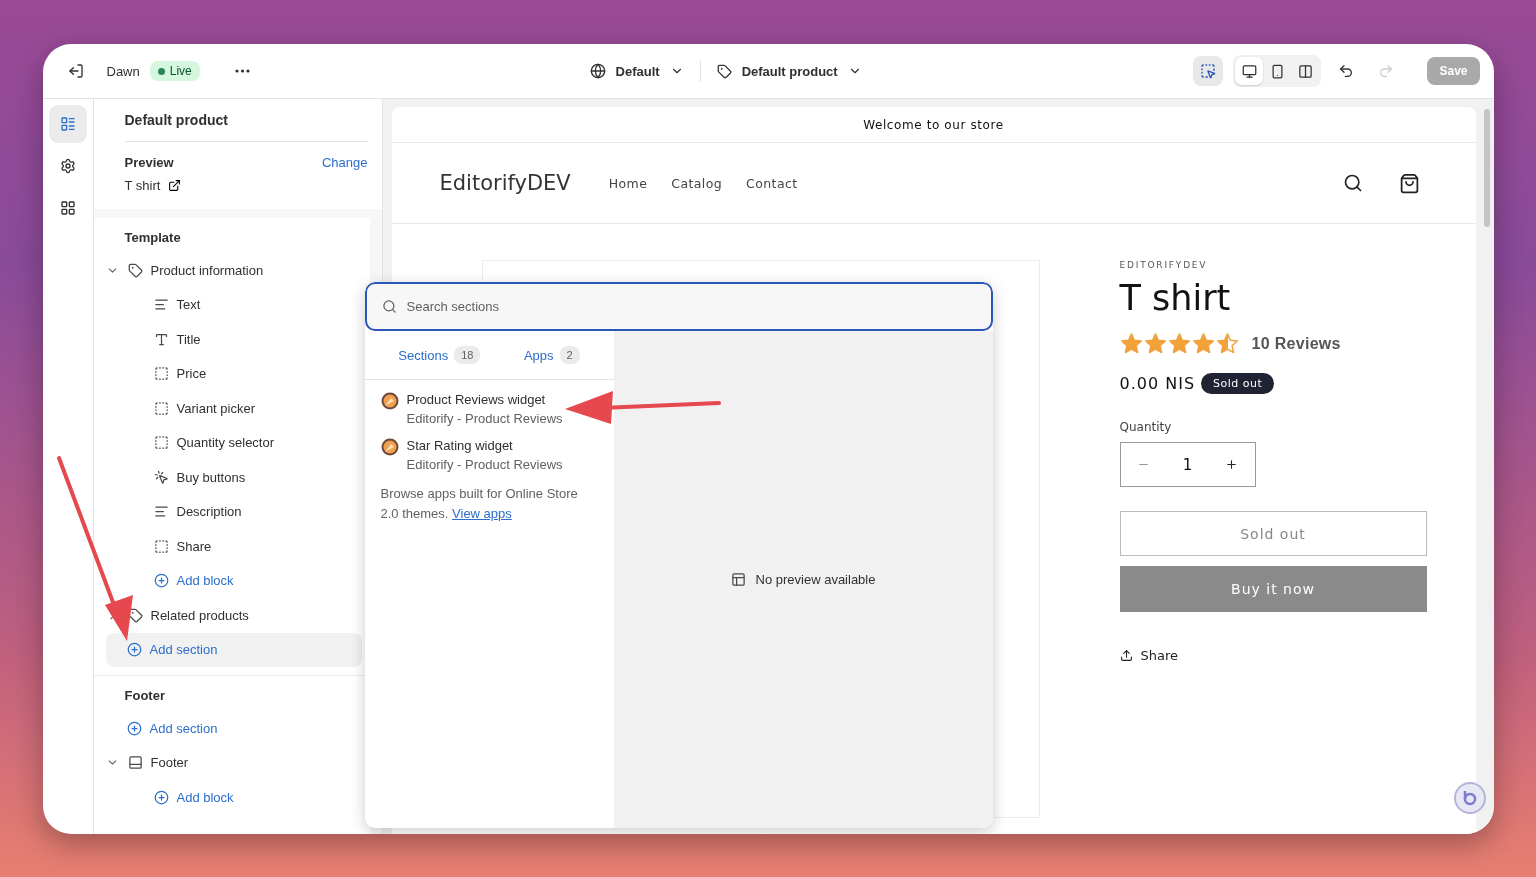 The width and height of the screenshot is (1536, 877). I want to click on product-vendor: EDITORIFYDEV, so click(1164, 265).